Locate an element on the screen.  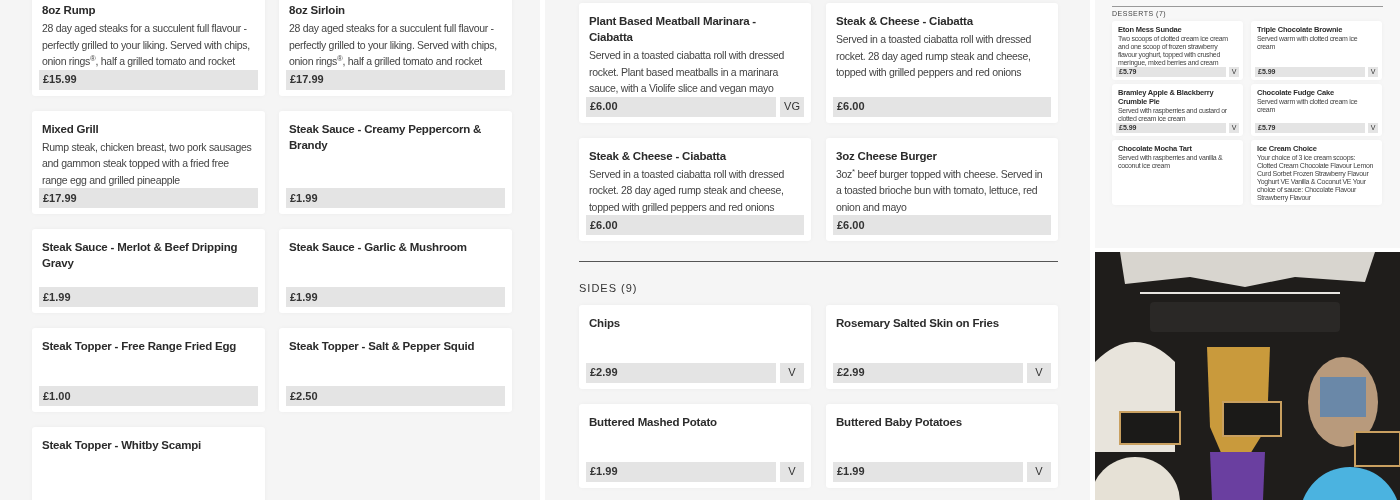
item-name: Chips is located at coordinates (604, 323).